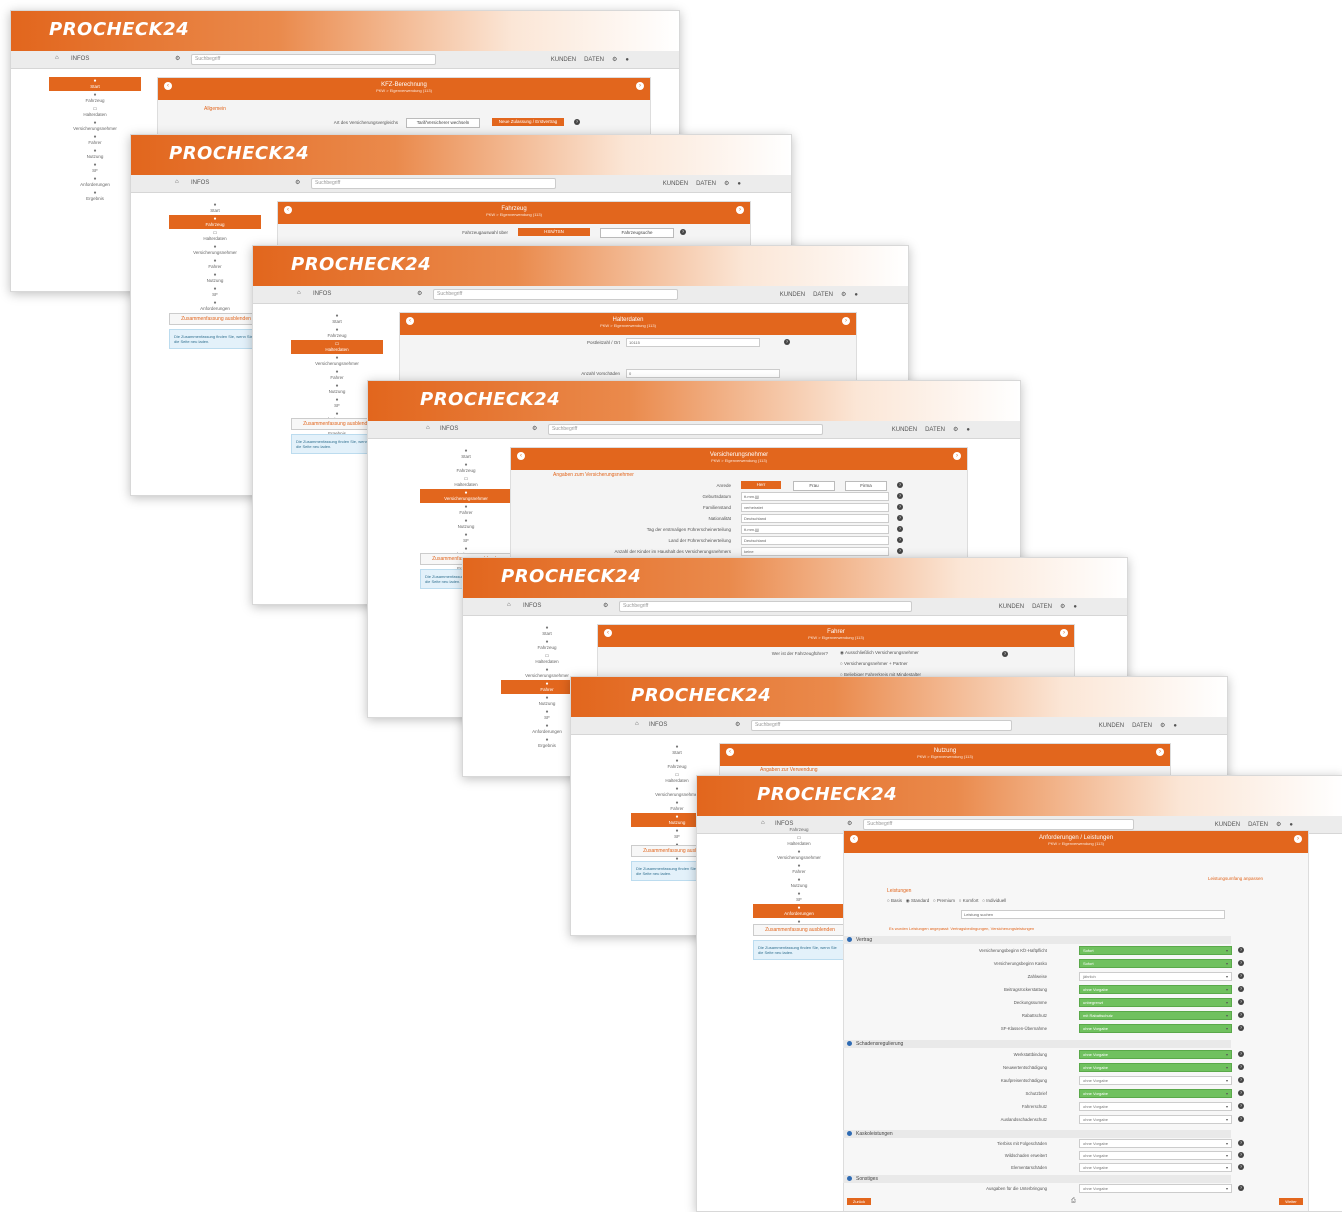  What do you see at coordinates (466, 510) in the screenshot?
I see `sidebar-item-fahrer: ● Fahrer` at bounding box center [466, 510].